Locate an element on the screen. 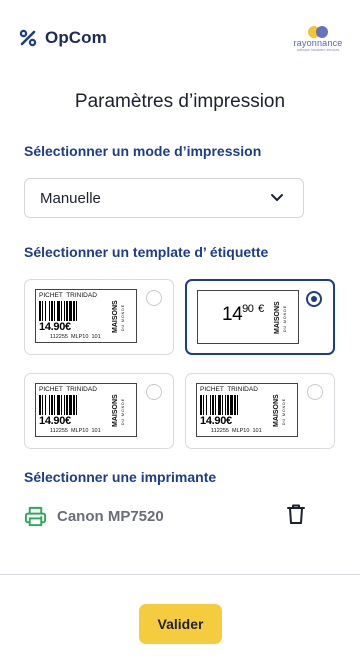 This screenshot has width=360, height=672. label-preview: 1490 € MAISONS DU MONDE is located at coordinates (248, 317).